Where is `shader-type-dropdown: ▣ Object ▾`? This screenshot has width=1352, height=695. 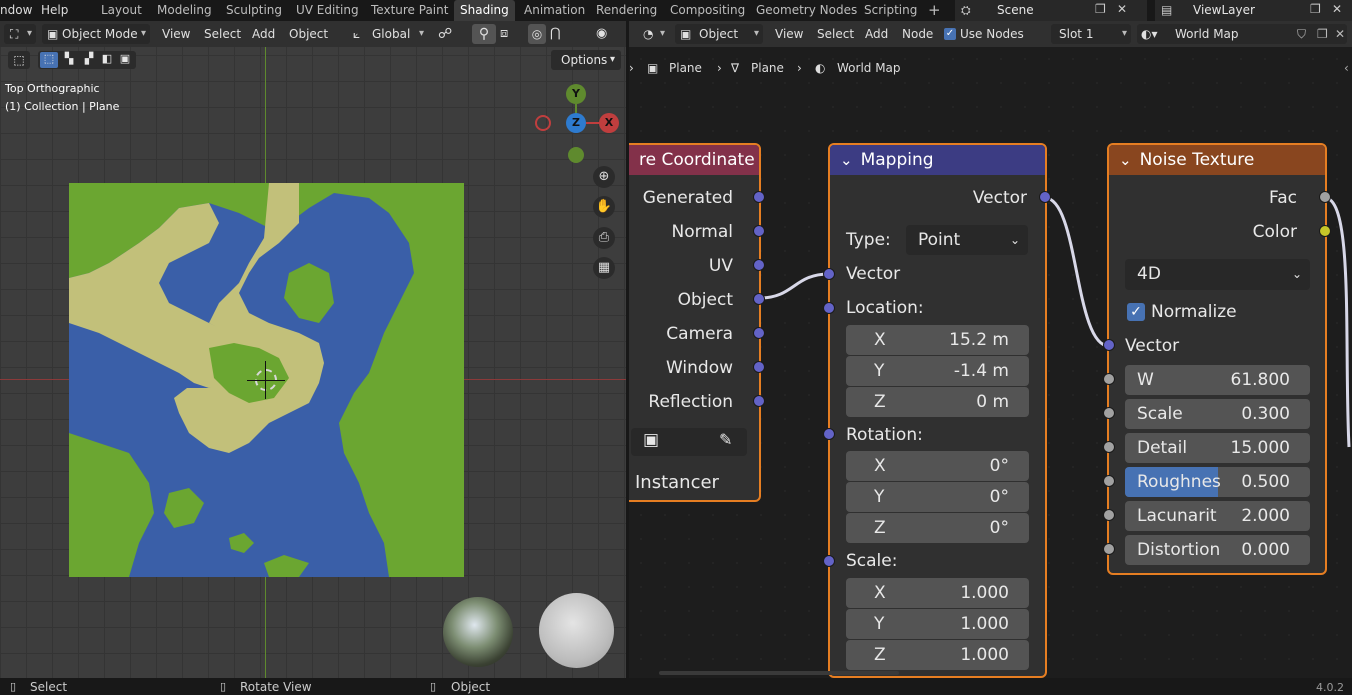 shader-type-dropdown: ▣ Object ▾ is located at coordinates (719, 34).